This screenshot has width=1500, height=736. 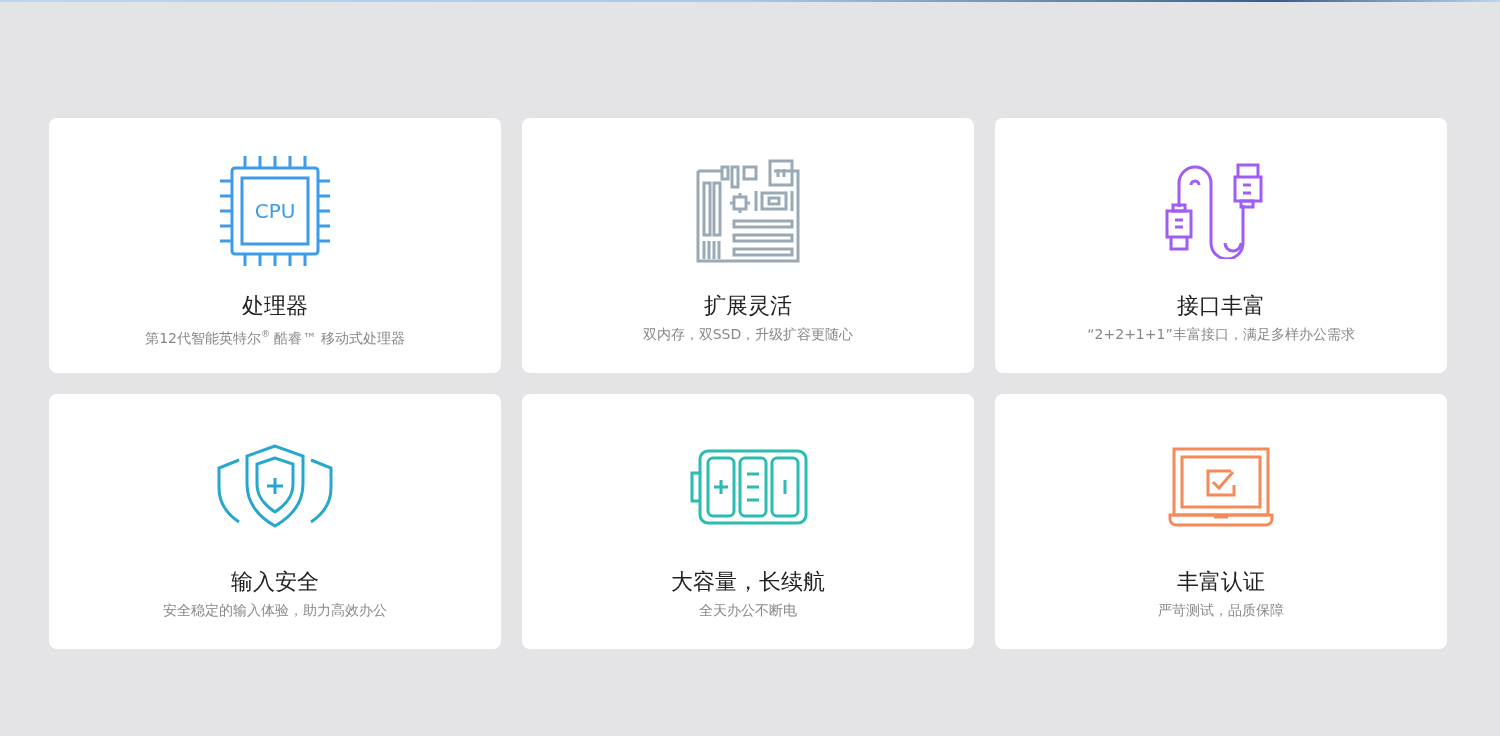 I want to click on chip-label: CPU, so click(x=275, y=211).